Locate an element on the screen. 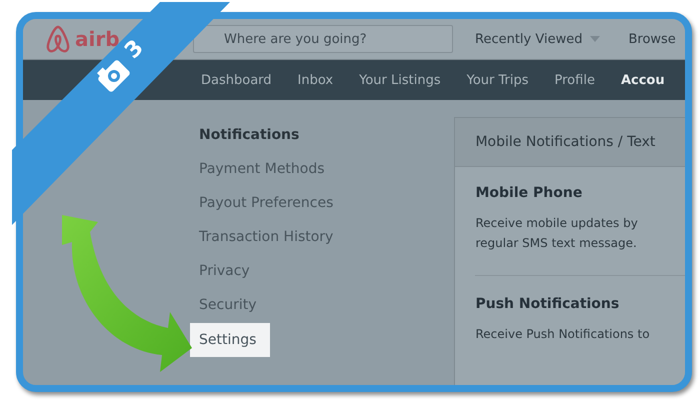  nav-tab: Dashboard is located at coordinates (236, 80).